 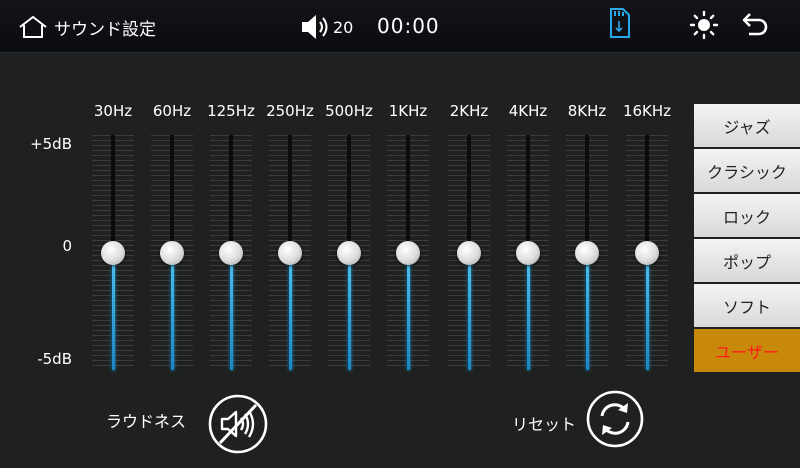 I want to click on db-label-min: -5dB, so click(x=54, y=359).